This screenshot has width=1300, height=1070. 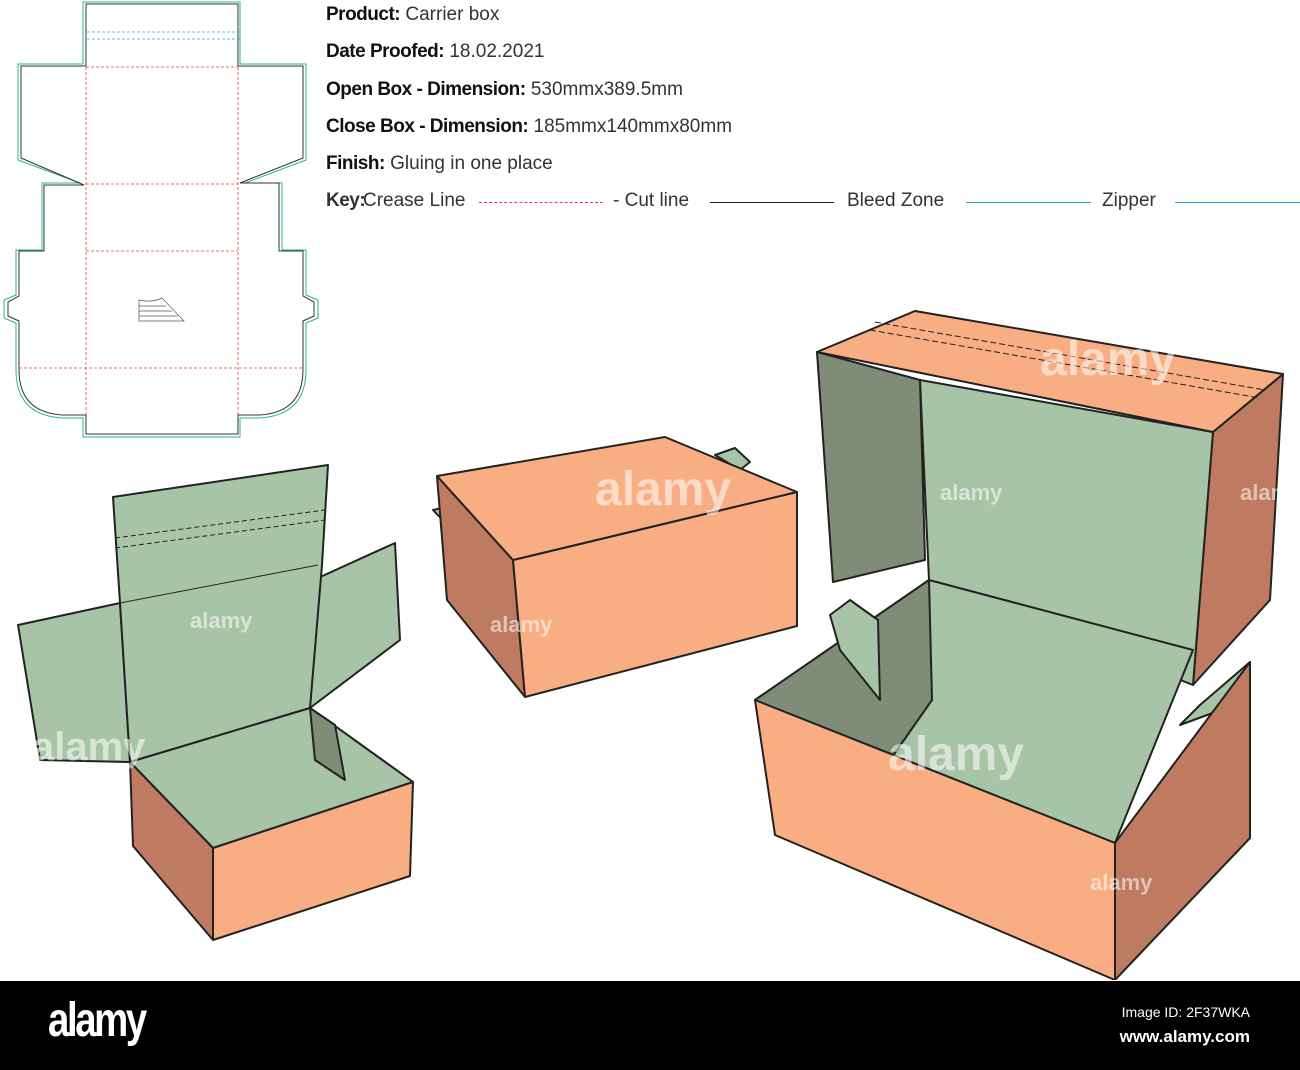 I want to click on finish-spec: Finish: Gluing in one place, so click(x=439, y=164).